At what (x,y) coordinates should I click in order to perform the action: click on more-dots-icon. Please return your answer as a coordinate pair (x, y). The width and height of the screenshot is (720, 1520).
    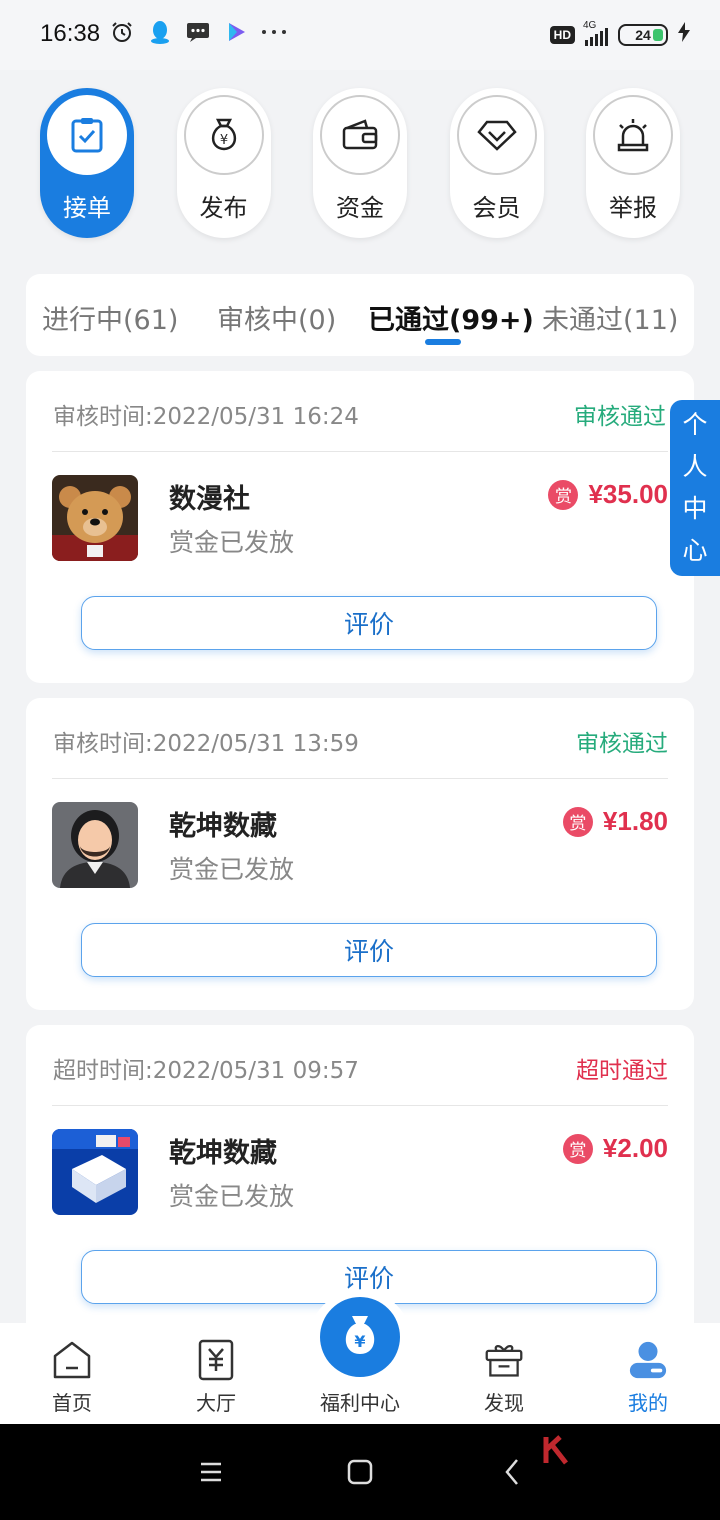
    Looking at the image, I should click on (274, 32).